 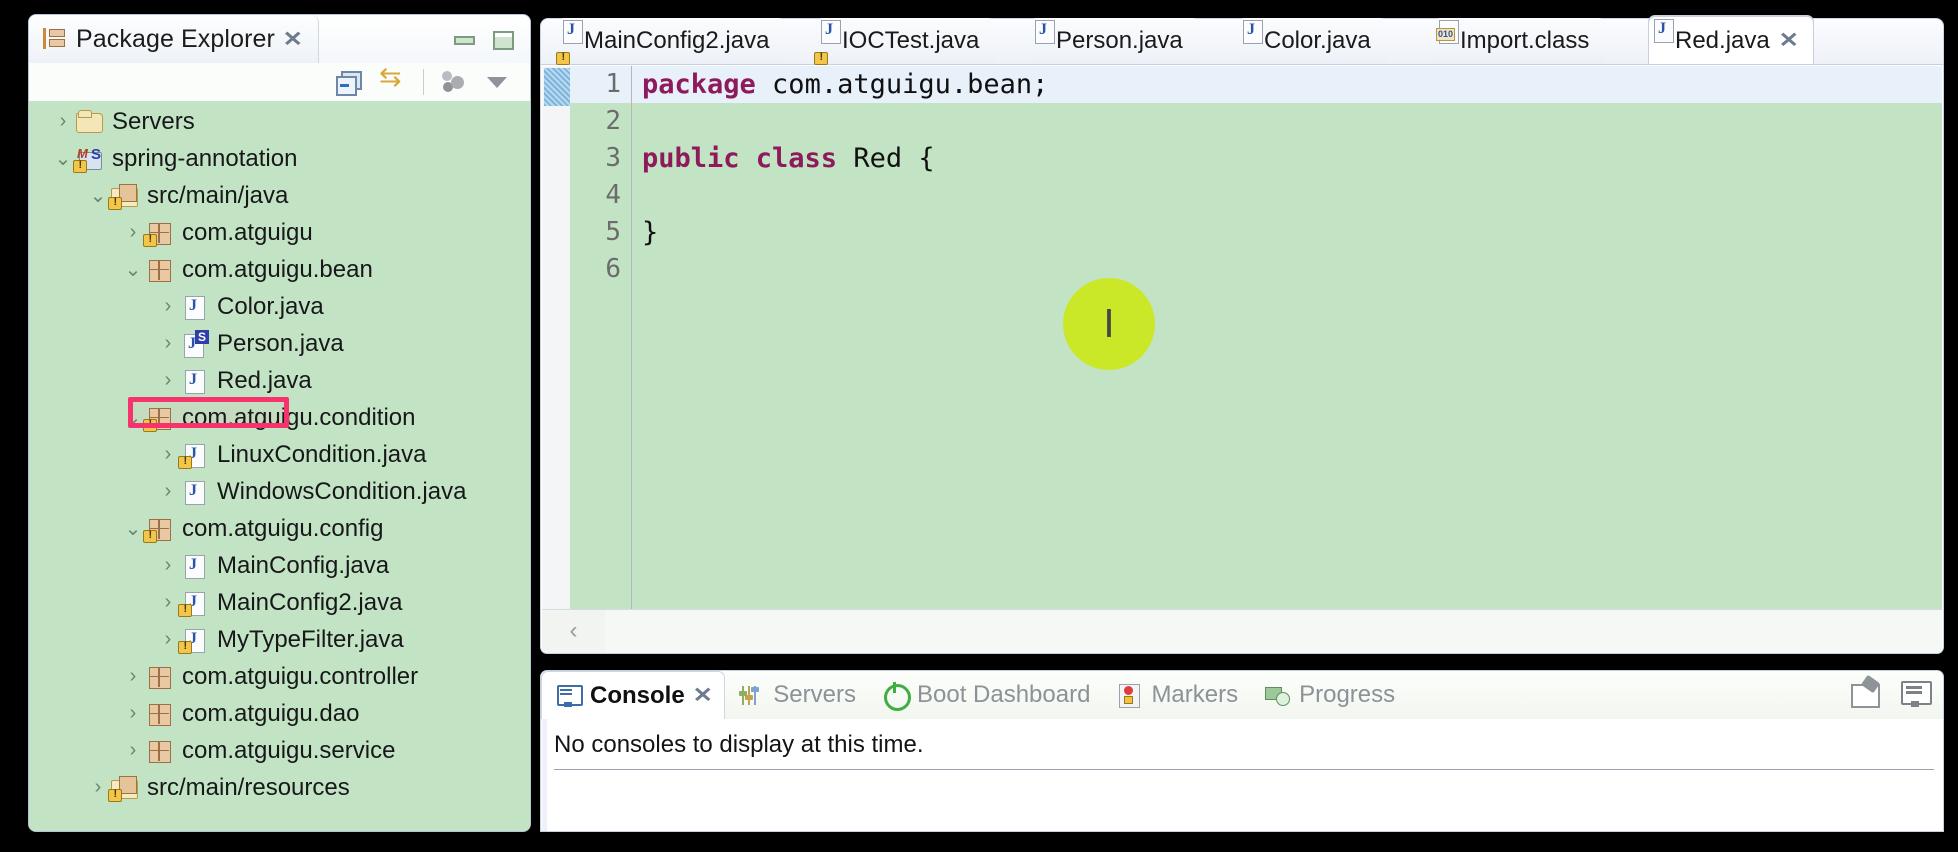 What do you see at coordinates (1273, 631) in the screenshot?
I see `scrollbar-track` at bounding box center [1273, 631].